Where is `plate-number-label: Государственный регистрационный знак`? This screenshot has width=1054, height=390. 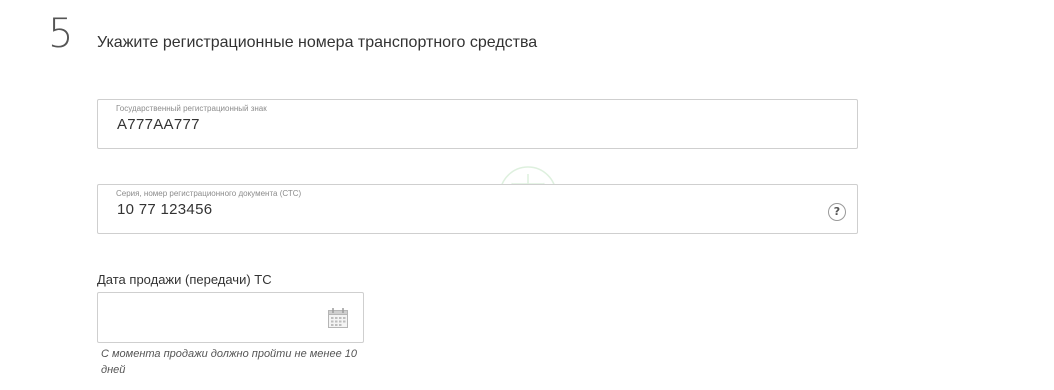
plate-number-label: Государственный регистрационный знак is located at coordinates (191, 108).